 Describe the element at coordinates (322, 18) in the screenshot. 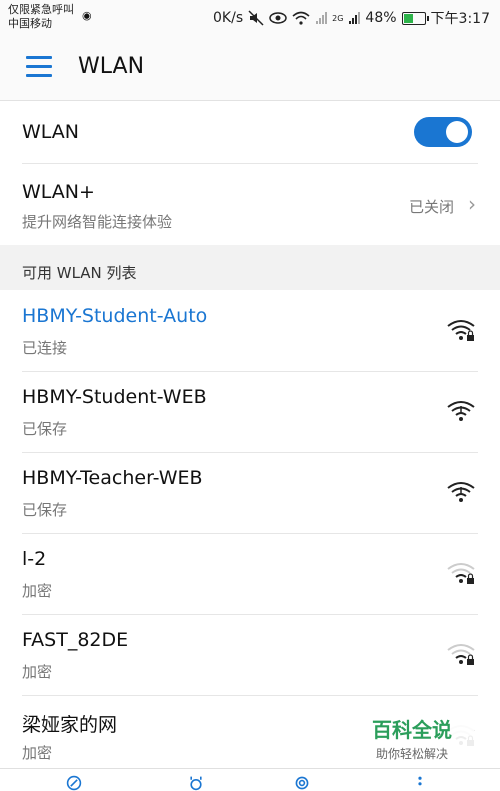

I see `signal-off-icon` at that location.